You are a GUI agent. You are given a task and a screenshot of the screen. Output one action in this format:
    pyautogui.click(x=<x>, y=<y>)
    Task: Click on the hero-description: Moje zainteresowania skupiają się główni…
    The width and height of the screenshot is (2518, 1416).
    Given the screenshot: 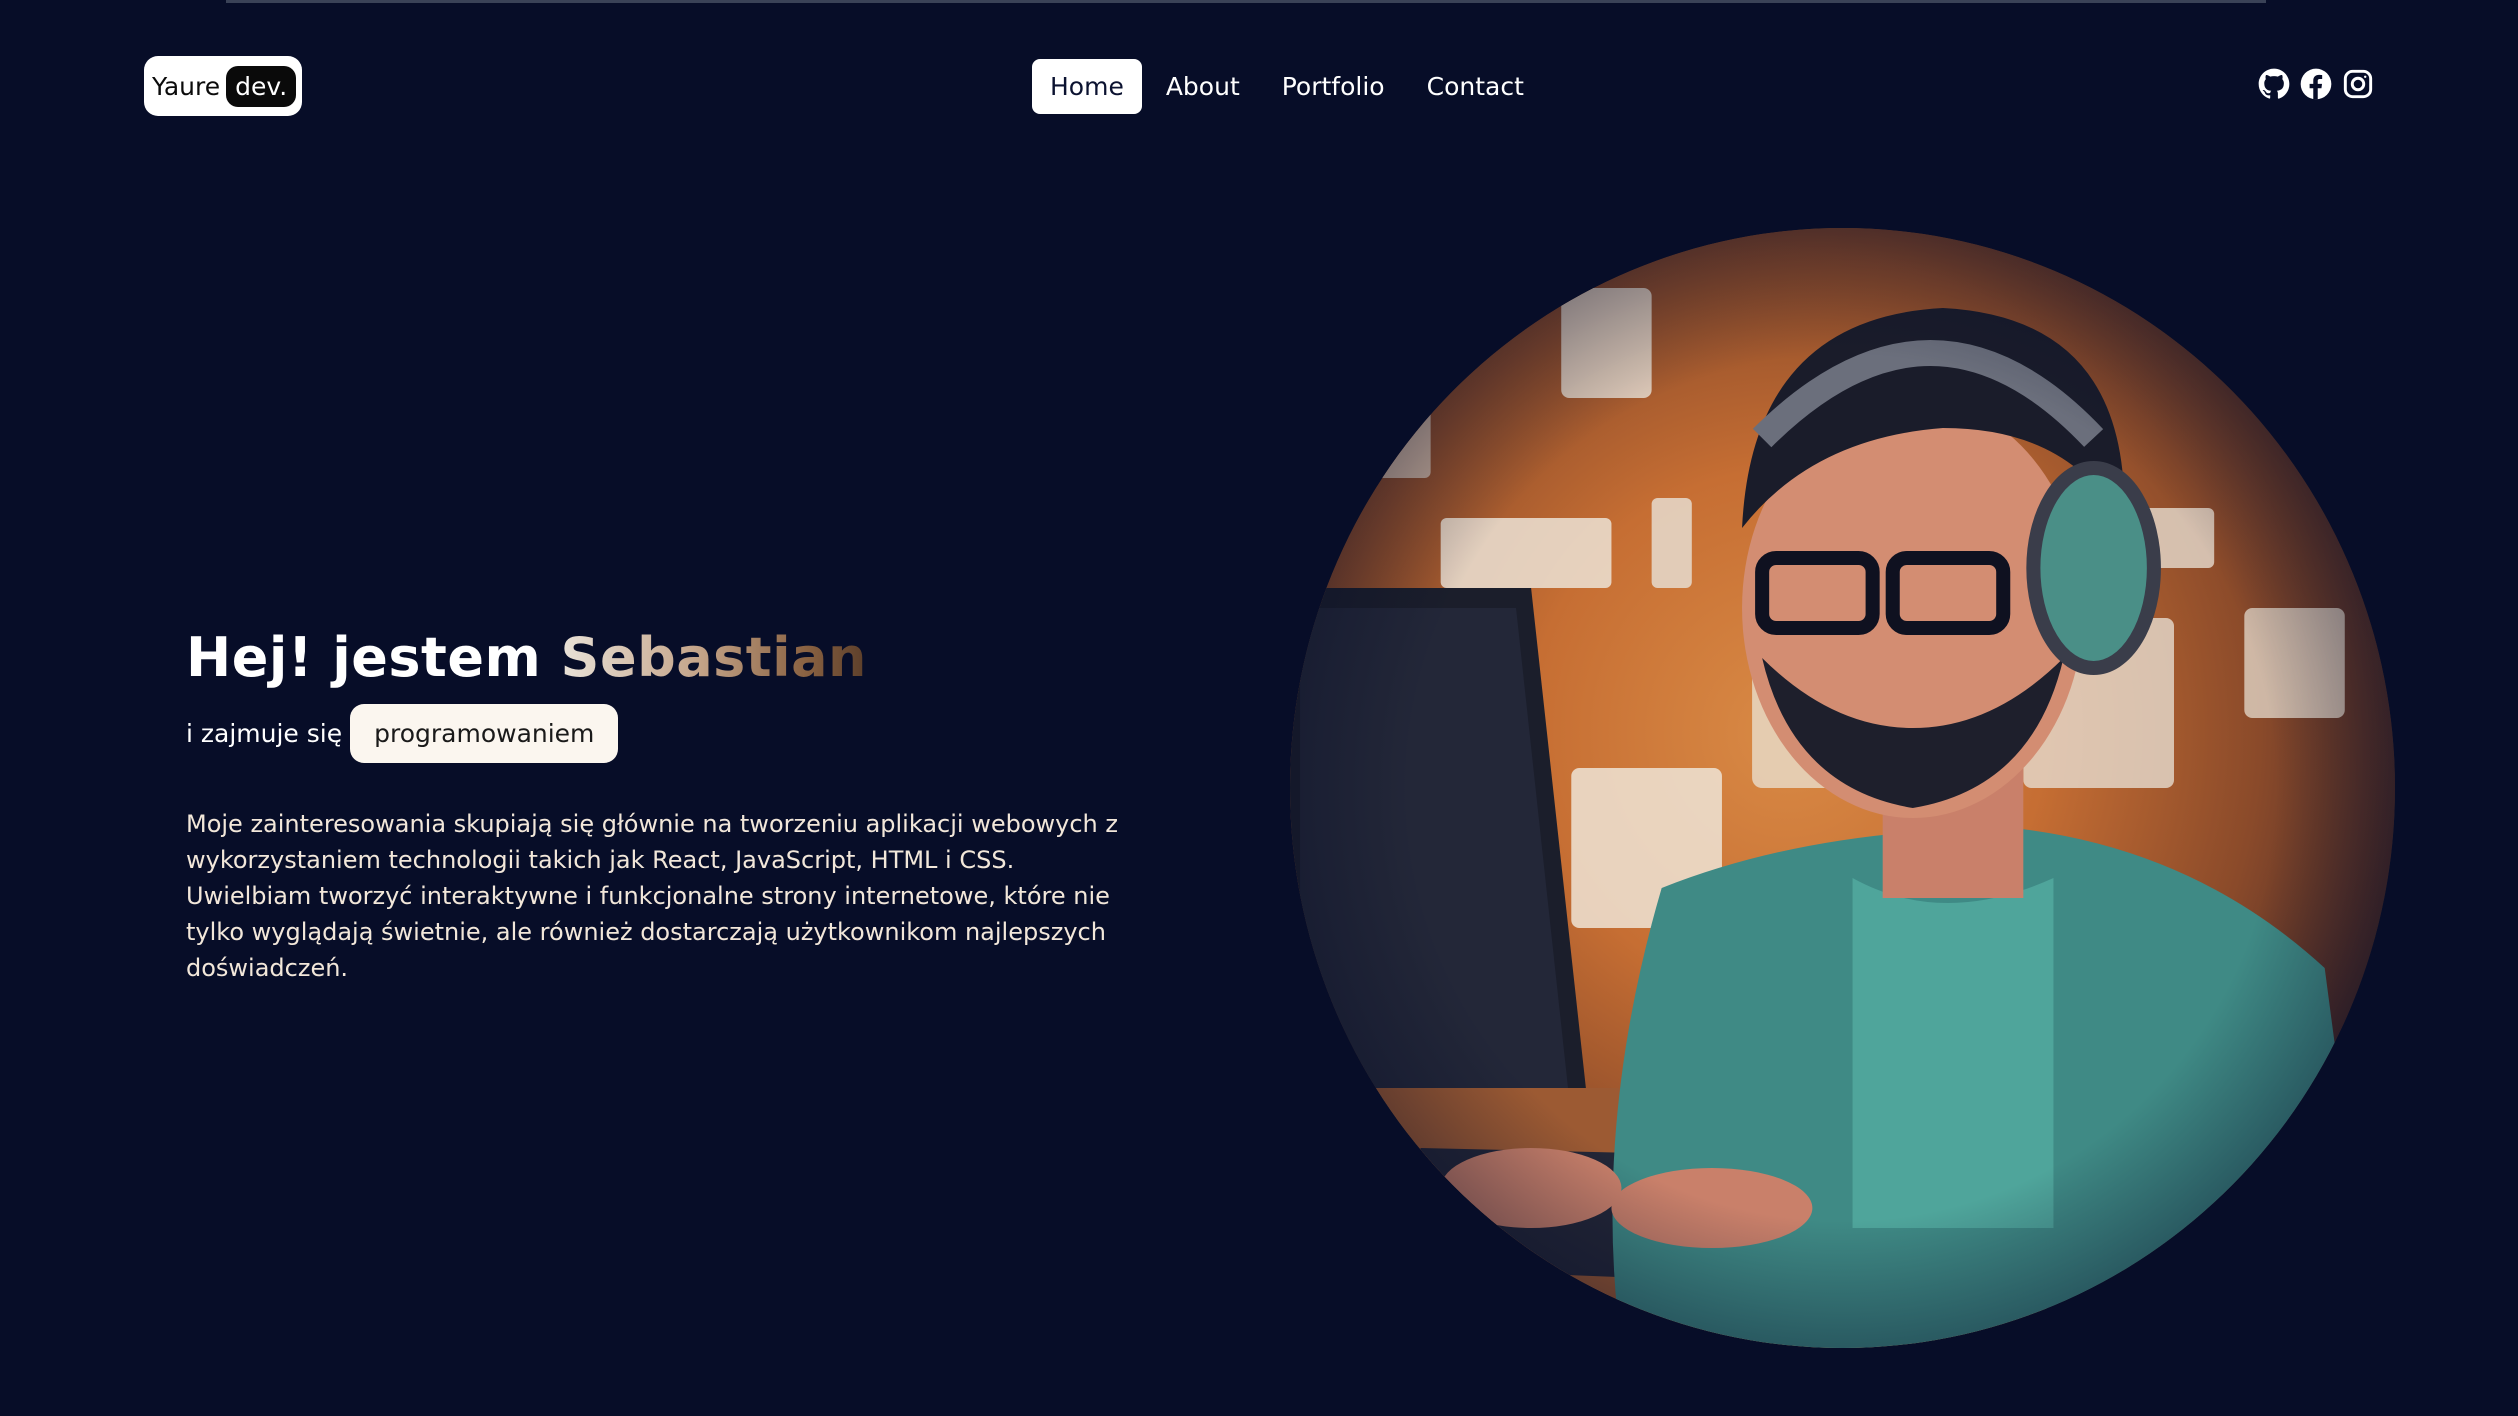 What is the action you would take?
    pyautogui.click(x=652, y=896)
    